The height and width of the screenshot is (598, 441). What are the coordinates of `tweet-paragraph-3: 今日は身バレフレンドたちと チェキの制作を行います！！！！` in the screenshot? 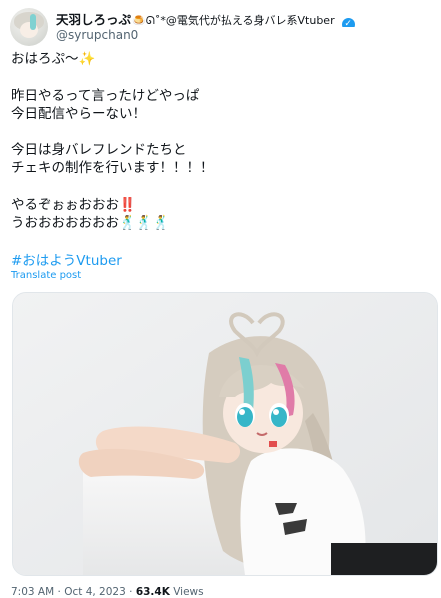 It's located at (221, 159).